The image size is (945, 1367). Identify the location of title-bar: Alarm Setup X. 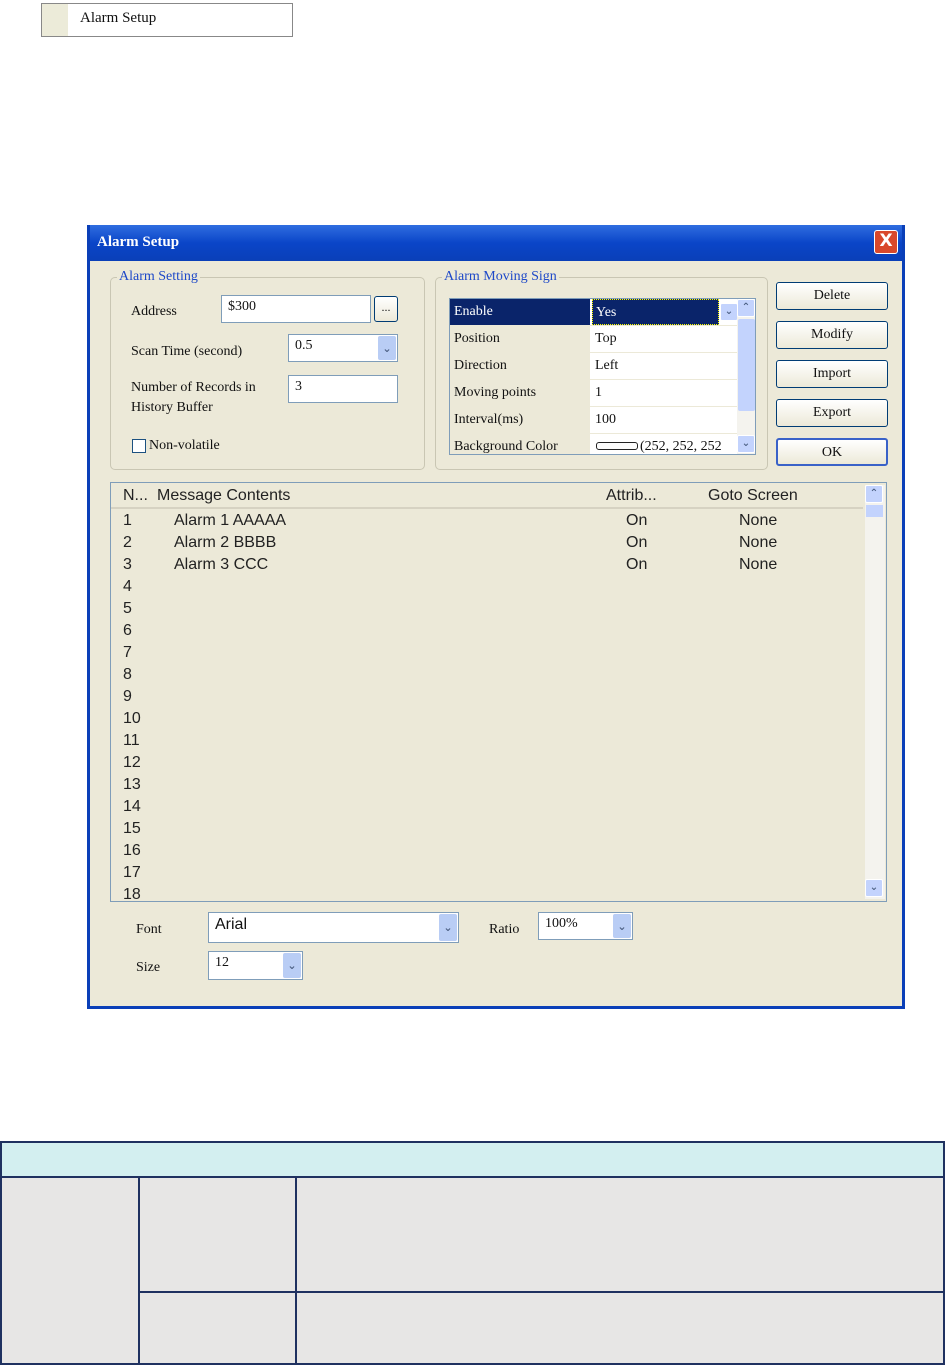
(496, 243).